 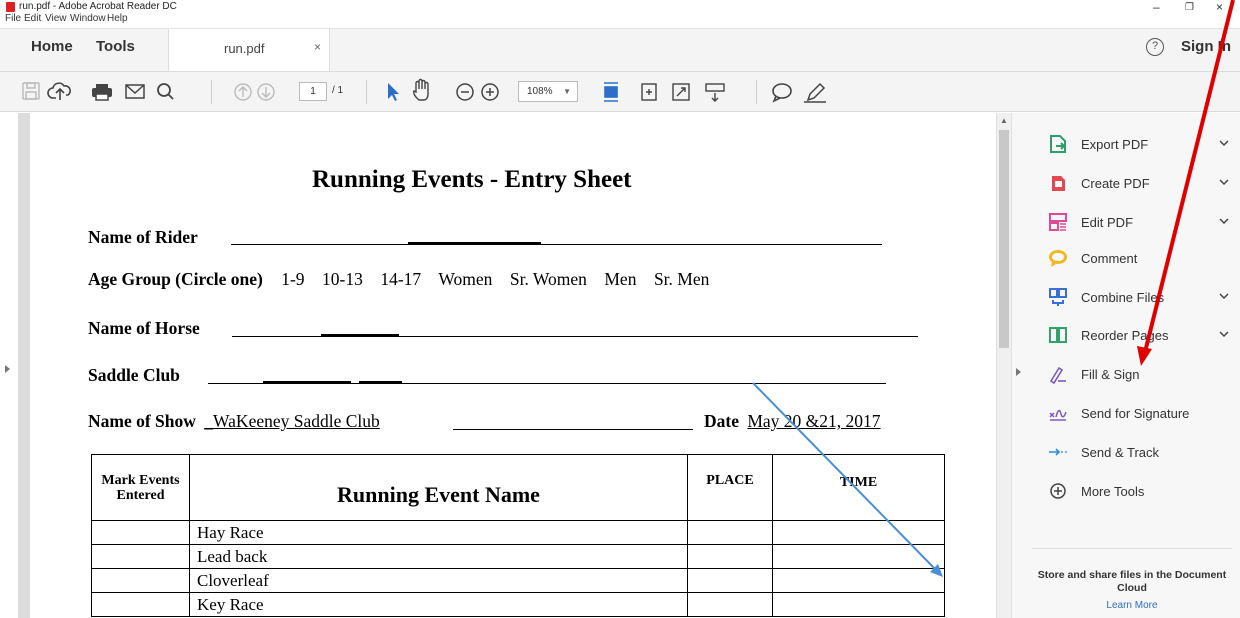 What do you see at coordinates (721, 421) in the screenshot?
I see `date-label: Date` at bounding box center [721, 421].